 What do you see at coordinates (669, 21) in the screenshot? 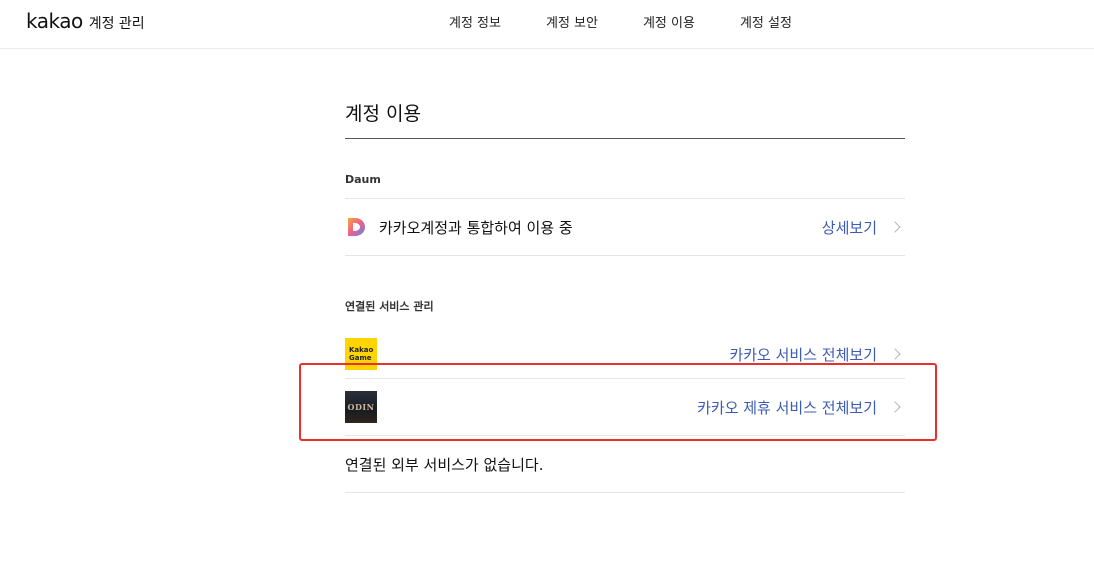
I see `nav-account-usage: 계정 이용` at bounding box center [669, 21].